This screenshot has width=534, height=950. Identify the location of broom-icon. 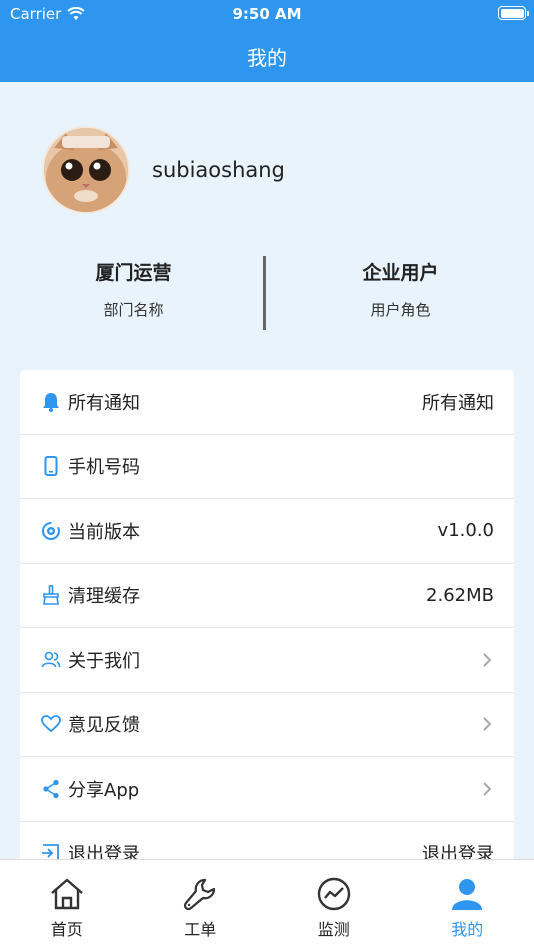
(51, 595).